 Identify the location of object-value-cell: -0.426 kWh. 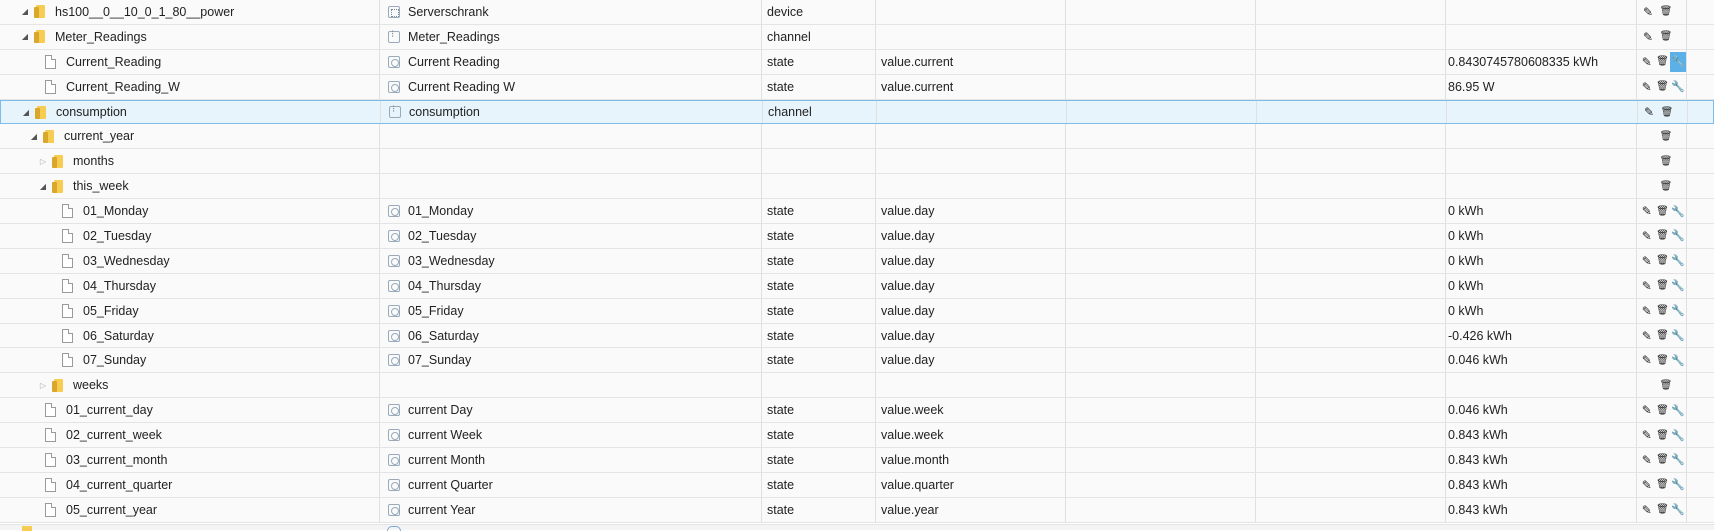
(1541, 335).